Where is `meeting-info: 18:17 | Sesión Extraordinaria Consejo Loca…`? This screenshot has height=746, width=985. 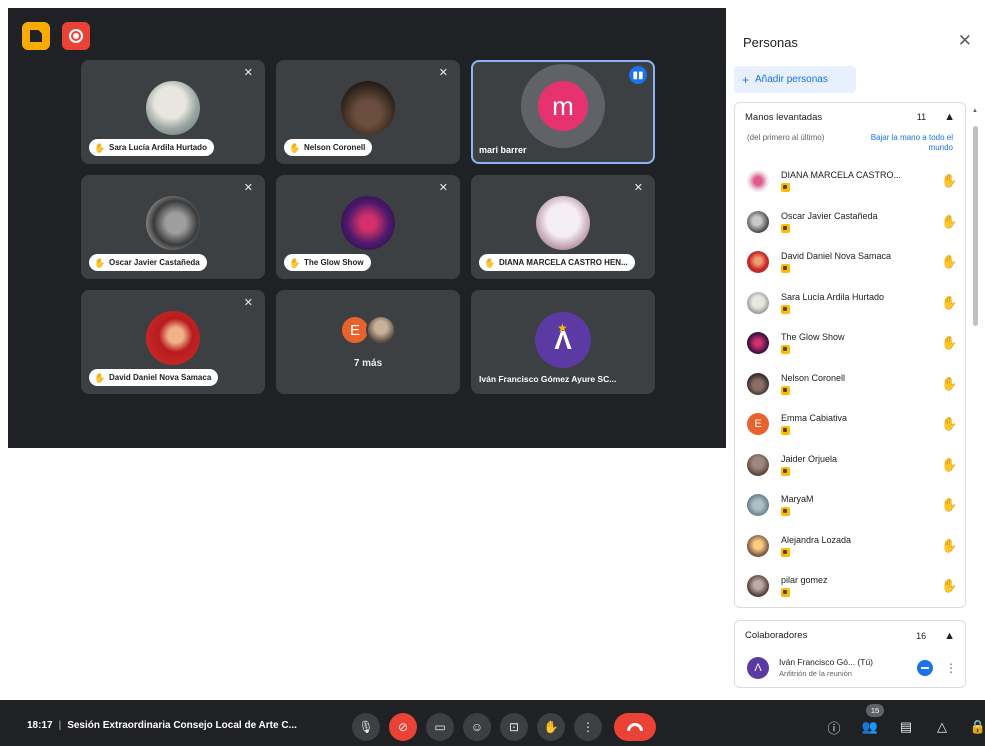 meeting-info: 18:17 | Sesión Extraordinaria Consejo Loca… is located at coordinates (162, 725).